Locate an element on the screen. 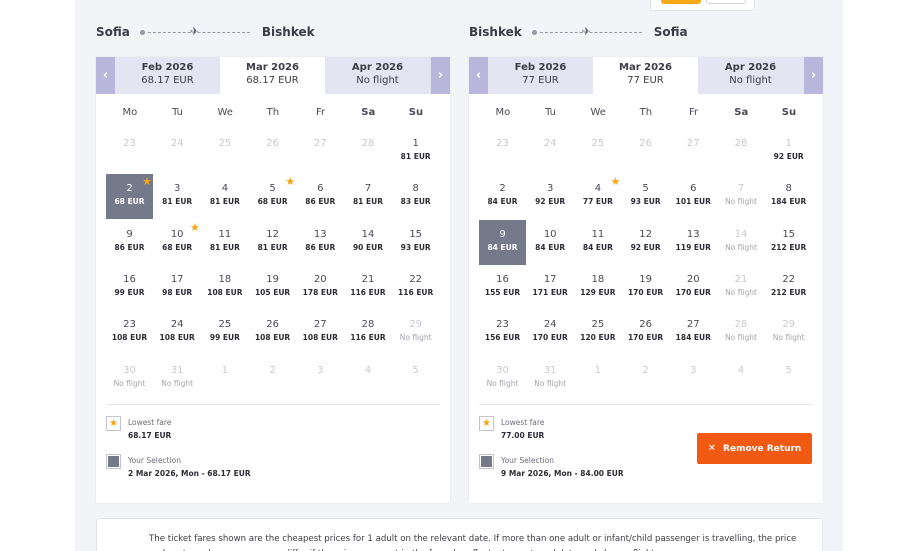 This screenshot has height=551, width=900. day-cell: 28 is located at coordinates (741, 151).